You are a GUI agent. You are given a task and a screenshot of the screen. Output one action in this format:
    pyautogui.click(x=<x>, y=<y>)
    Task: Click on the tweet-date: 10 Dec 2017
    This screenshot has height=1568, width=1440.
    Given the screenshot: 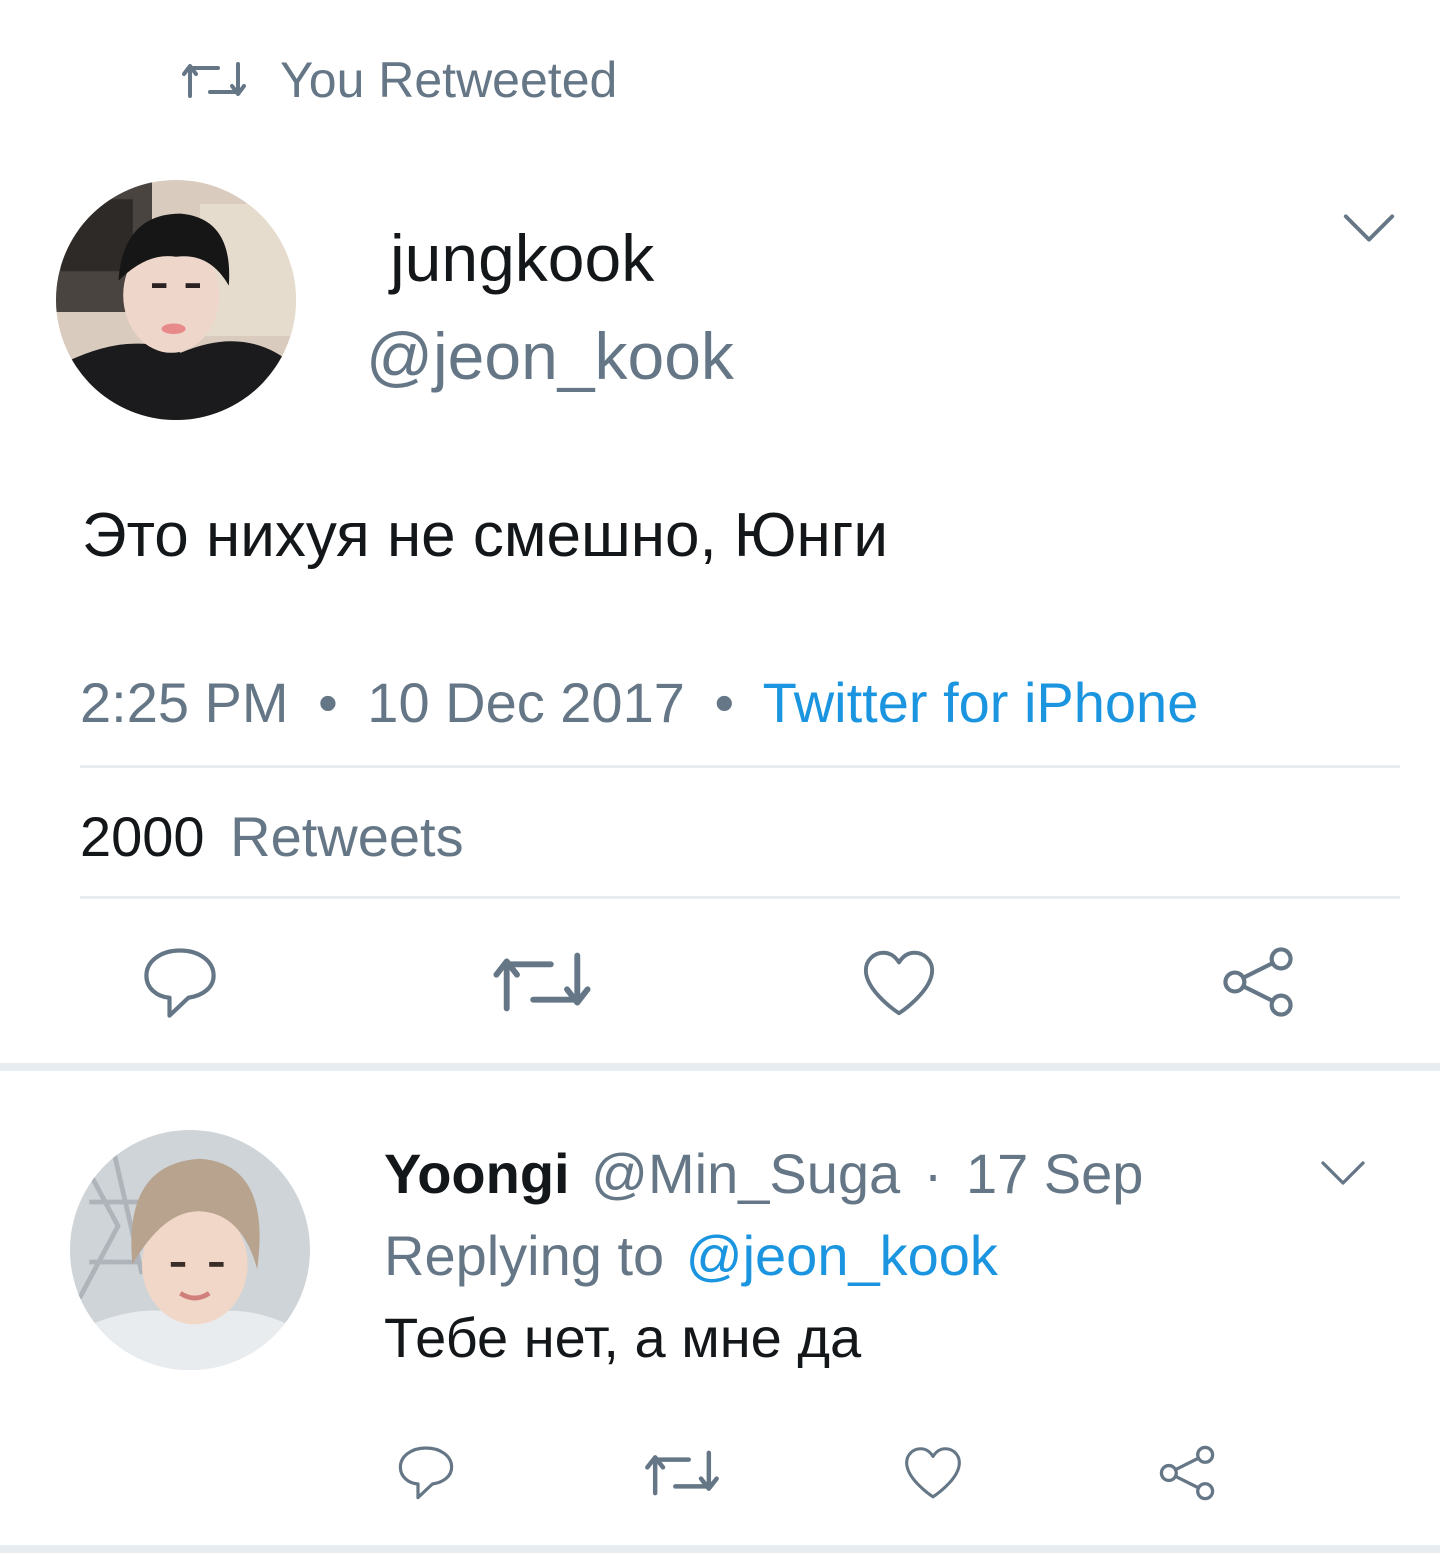 What is the action you would take?
    pyautogui.click(x=526, y=702)
    